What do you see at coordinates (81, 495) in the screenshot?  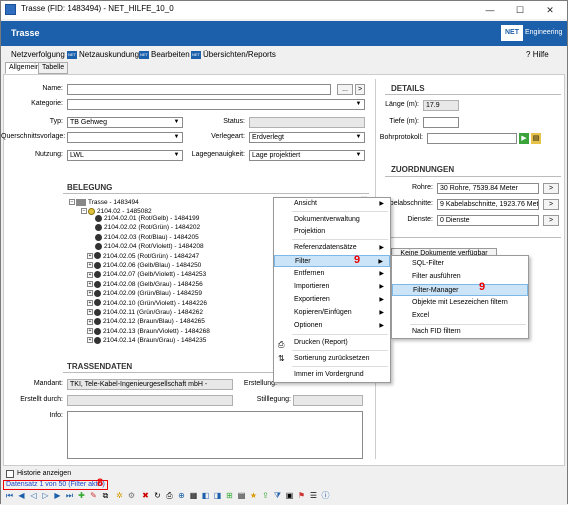 I see `add-icon: ✚` at bounding box center [81, 495].